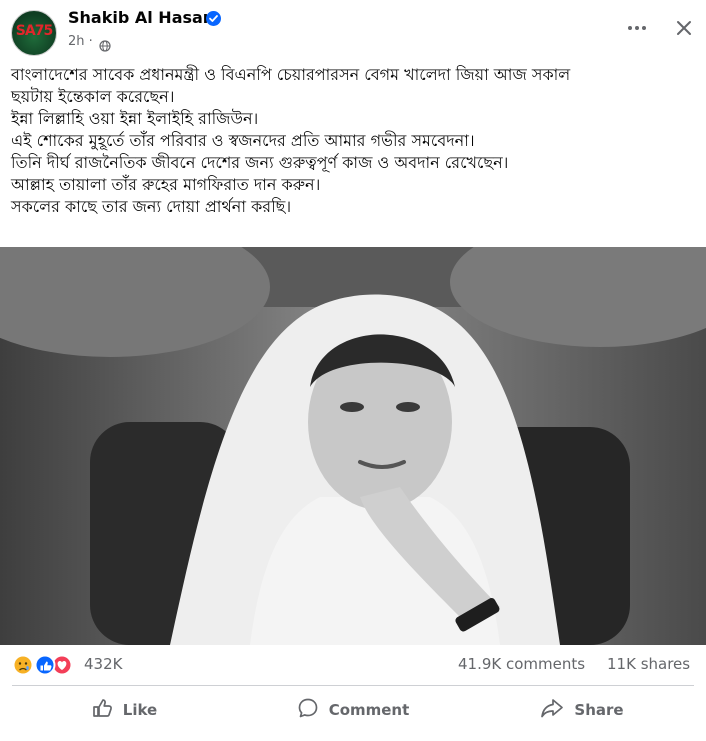 The height and width of the screenshot is (741, 706). What do you see at coordinates (44, 665) in the screenshot?
I see `reactions-summary` at bounding box center [44, 665].